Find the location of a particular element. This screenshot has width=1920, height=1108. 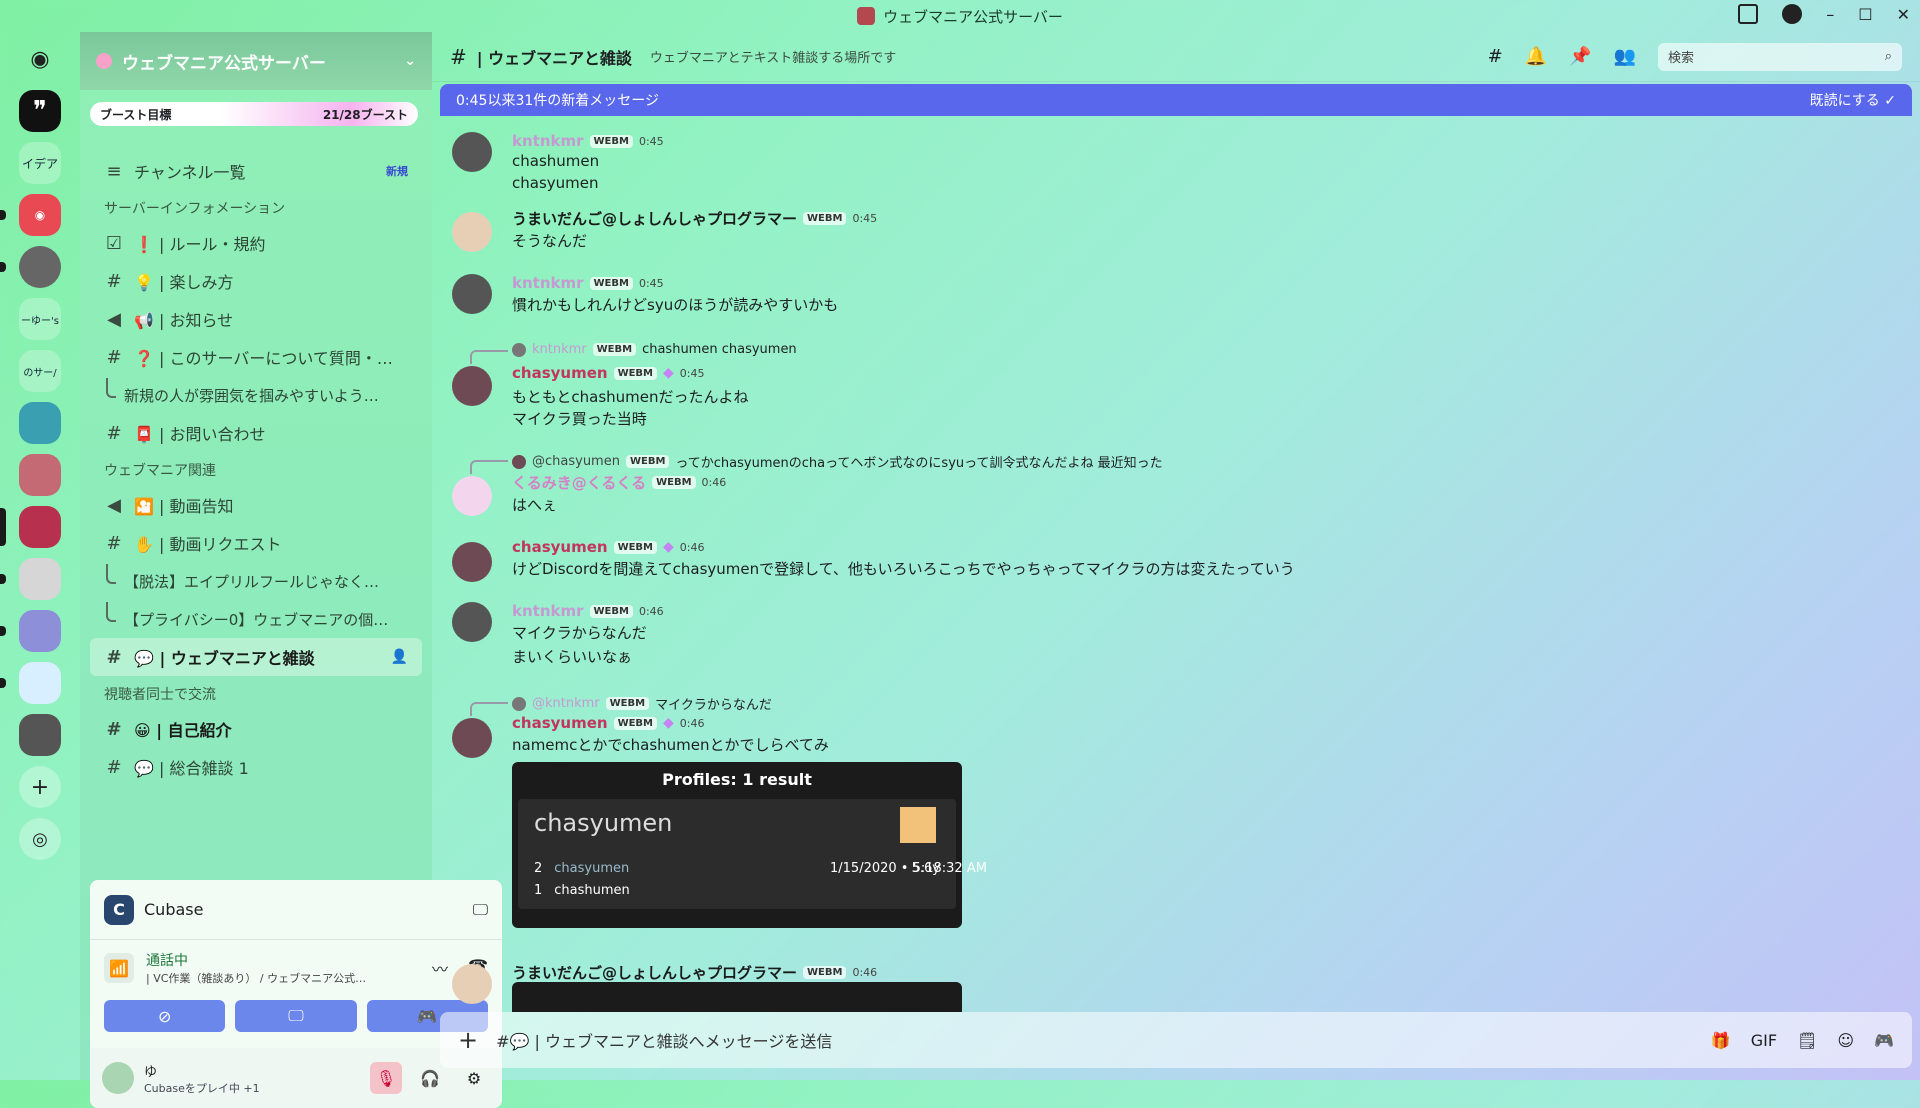

guild-server: のサー/ is located at coordinates (40, 371).